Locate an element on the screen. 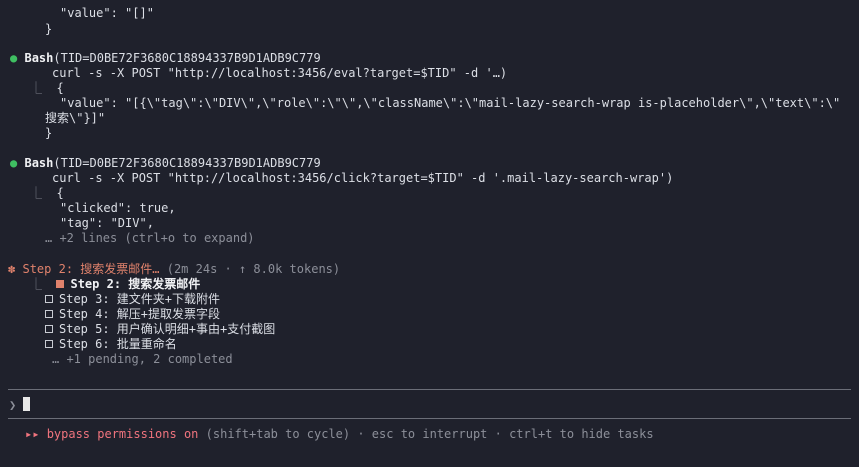 Image resolution: width=859 pixels, height=467 pixels. task-item: Step 5: 用户确认明细+事由+支付截图 is located at coordinates (160, 329).